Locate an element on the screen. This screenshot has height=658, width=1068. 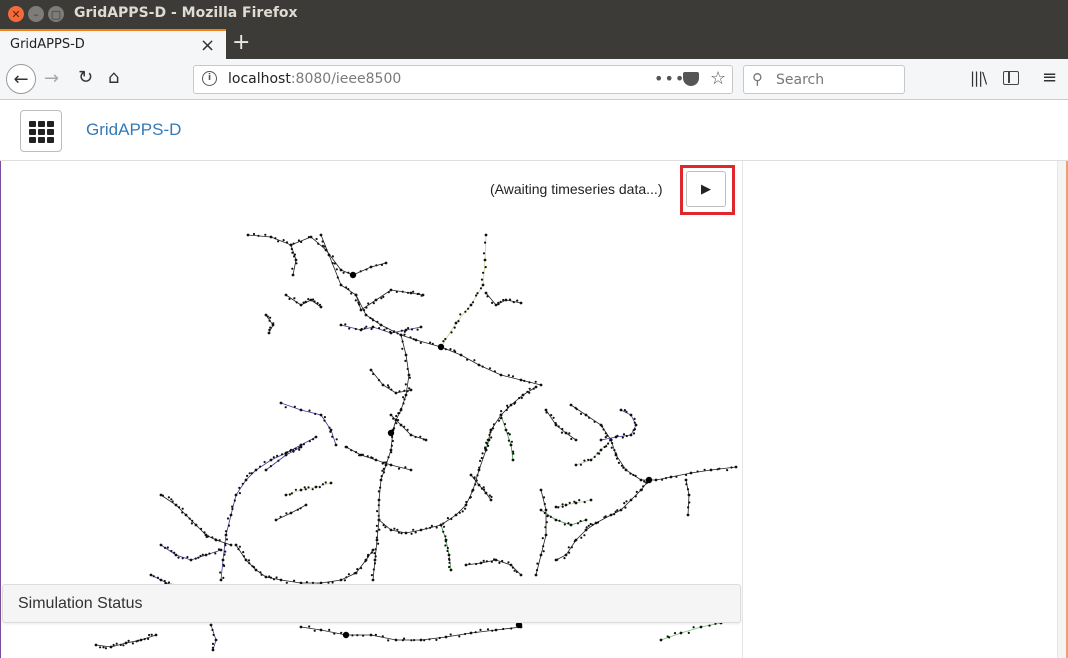
url-text: localhost:8080/ieee8500 is located at coordinates (314, 79).